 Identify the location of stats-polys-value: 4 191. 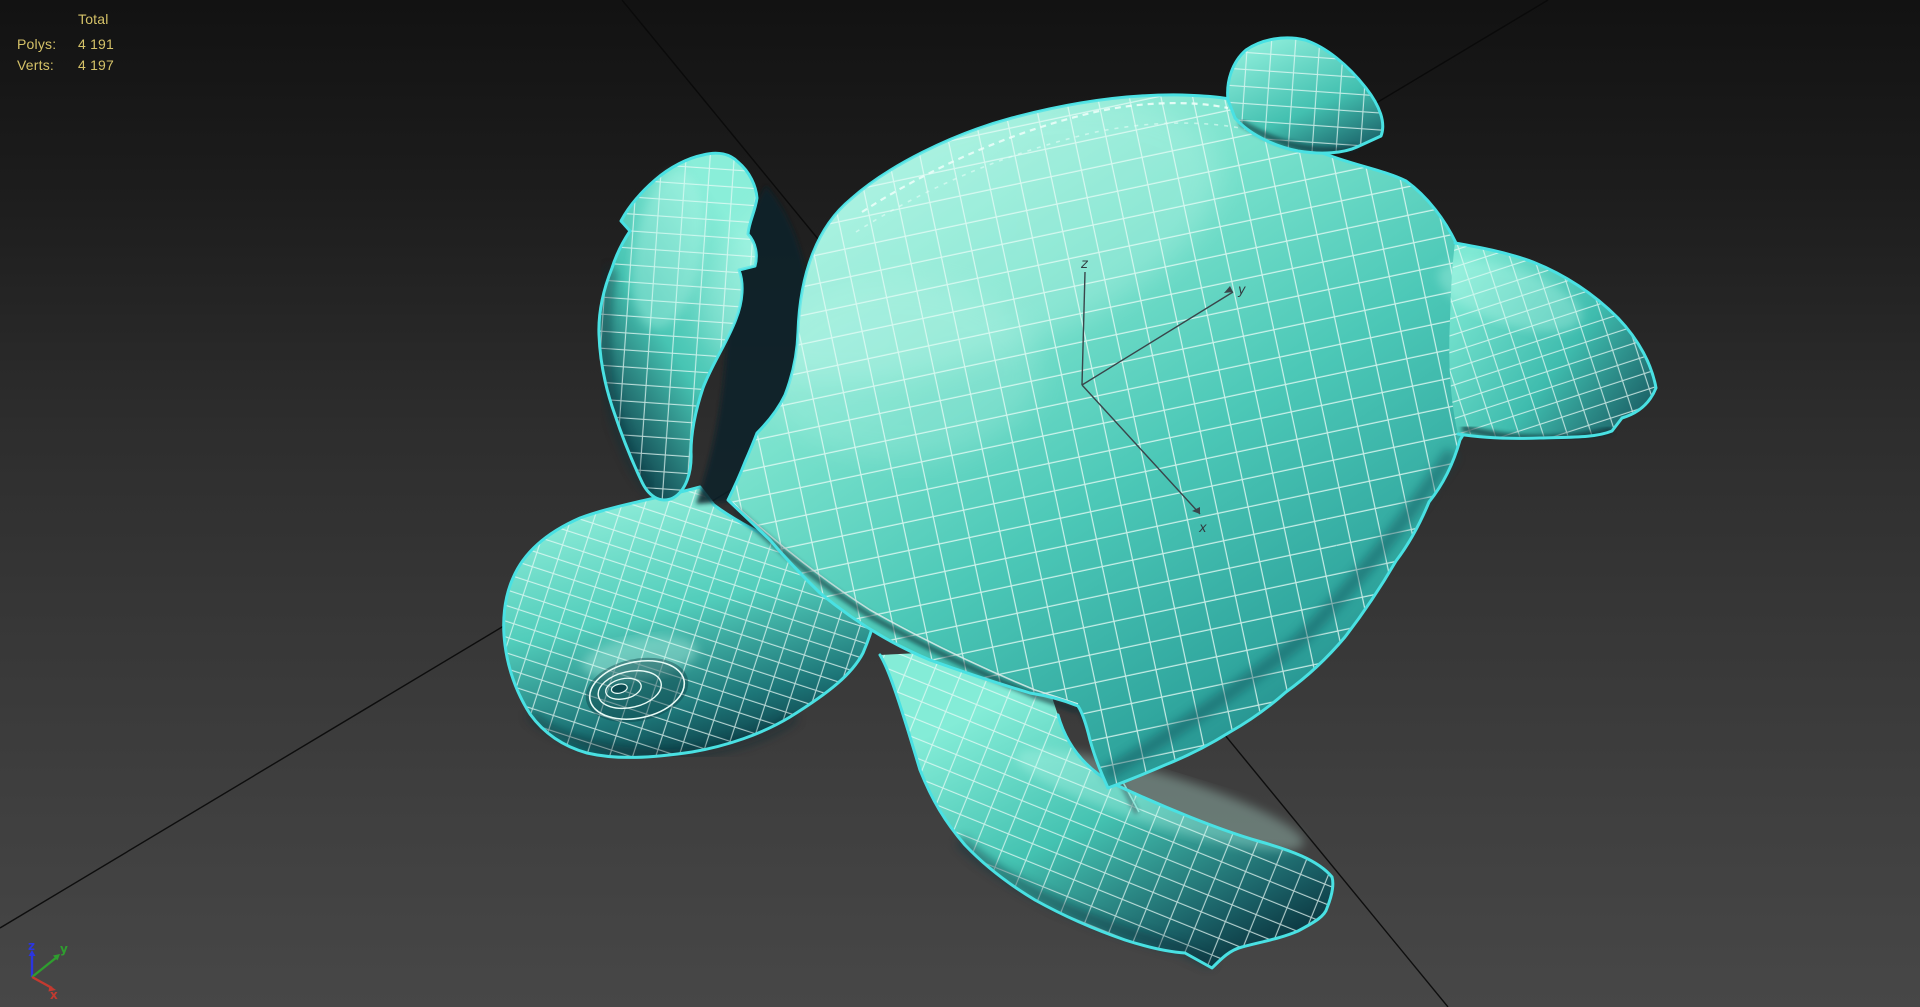
(96, 44).